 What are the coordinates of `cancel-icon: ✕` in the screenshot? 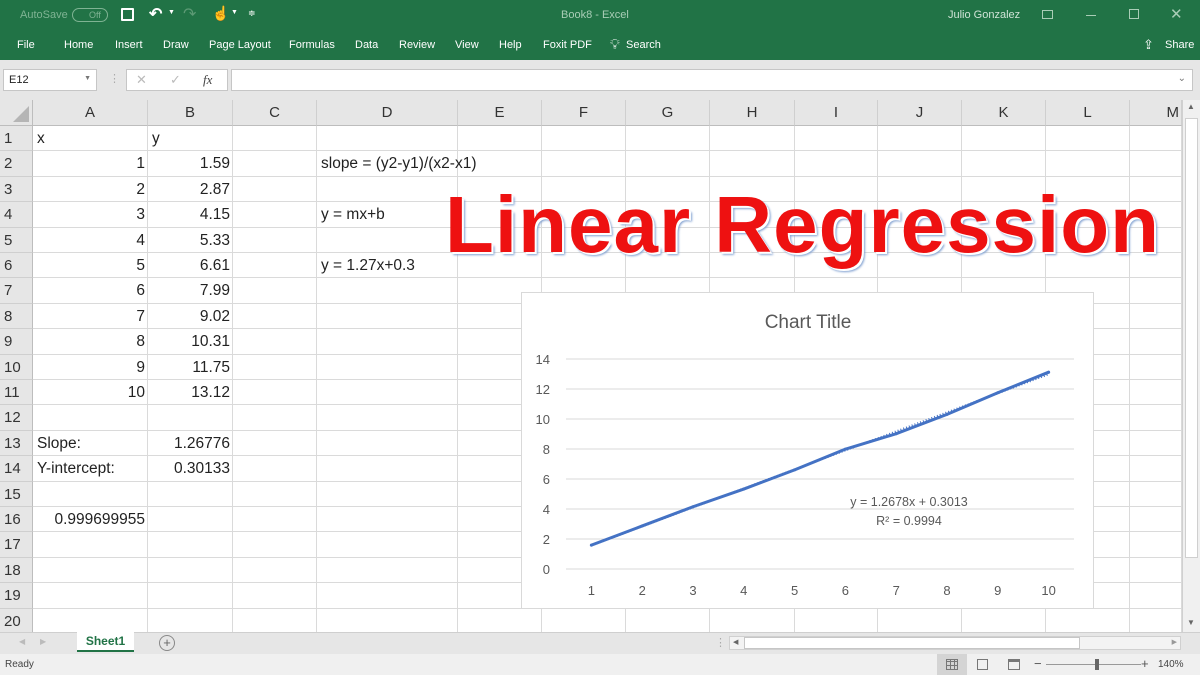 It's located at (141, 80).